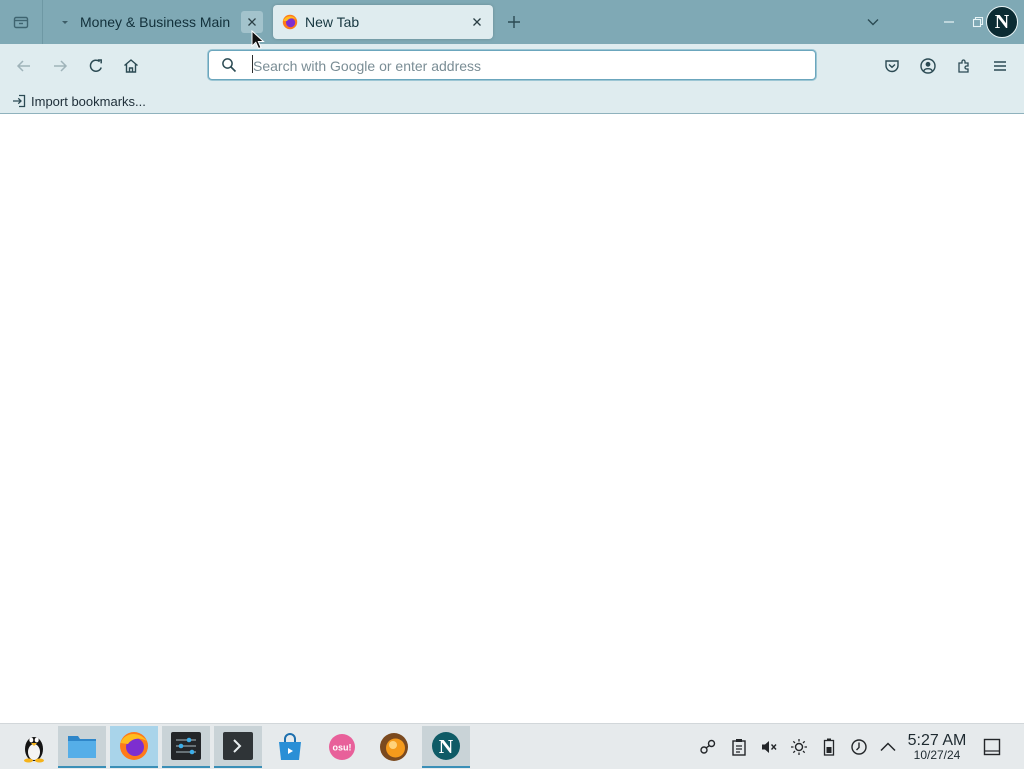 This screenshot has width=1024, height=769. I want to click on network-icon, so click(708, 746).